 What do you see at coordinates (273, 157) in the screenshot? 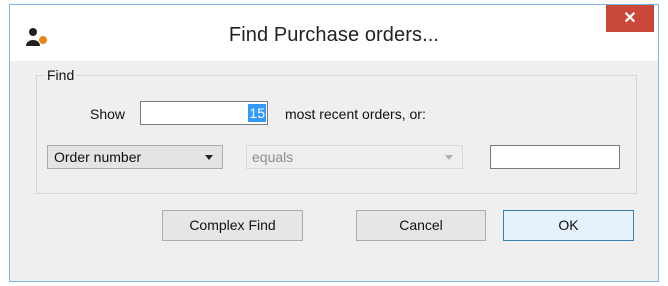
I see `operator-value: equals` at bounding box center [273, 157].